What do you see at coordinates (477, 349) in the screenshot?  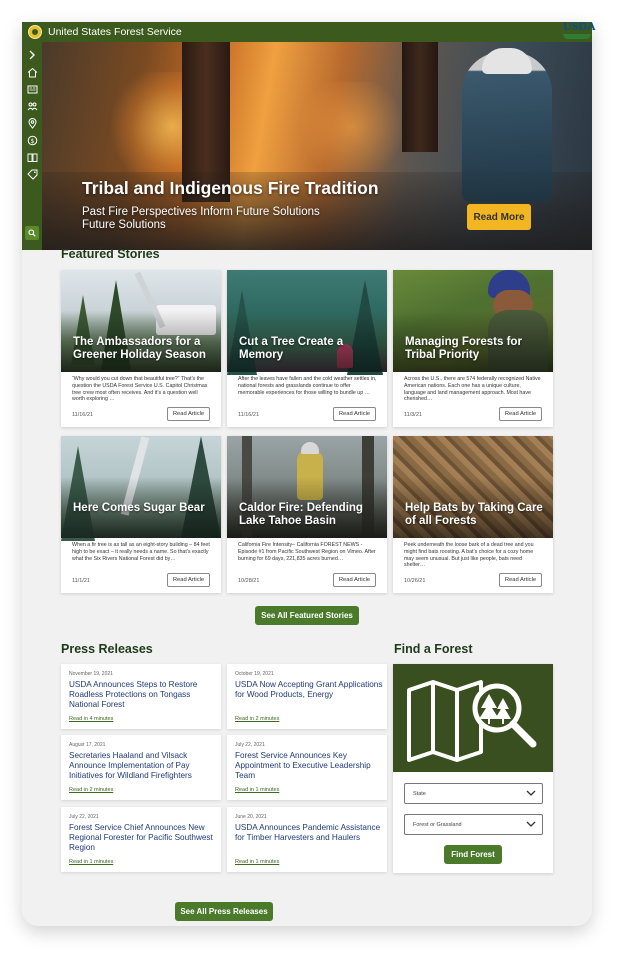 I see `story-title: Managing Forests for Tribal Priority` at bounding box center [477, 349].